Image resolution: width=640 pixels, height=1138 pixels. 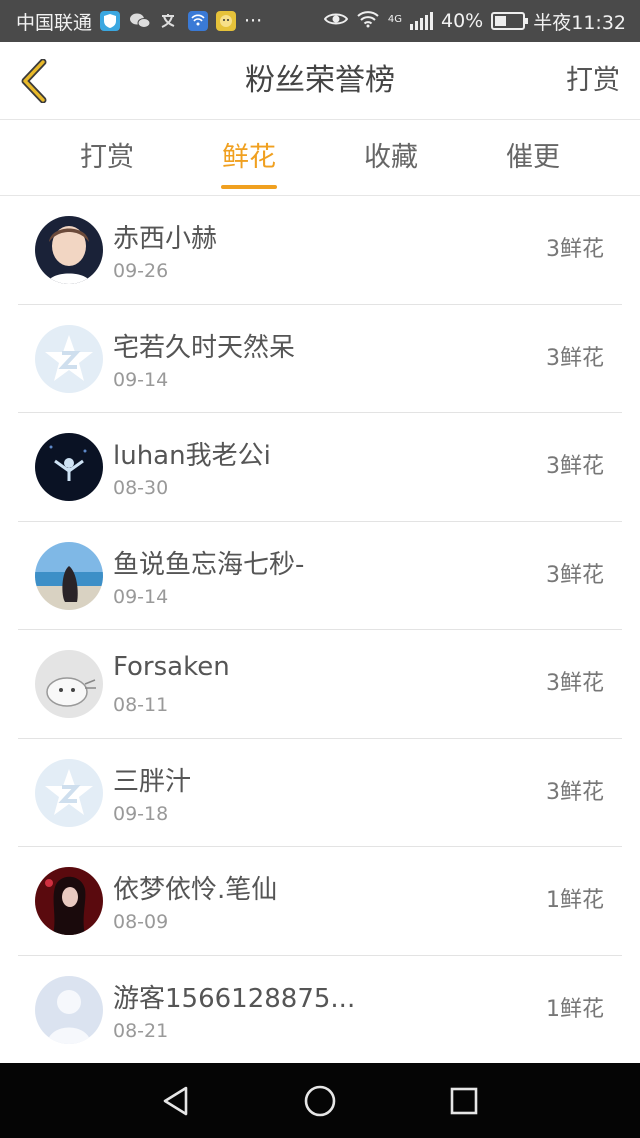 I want to click on system-nav-bar, so click(x=320, y=1100).